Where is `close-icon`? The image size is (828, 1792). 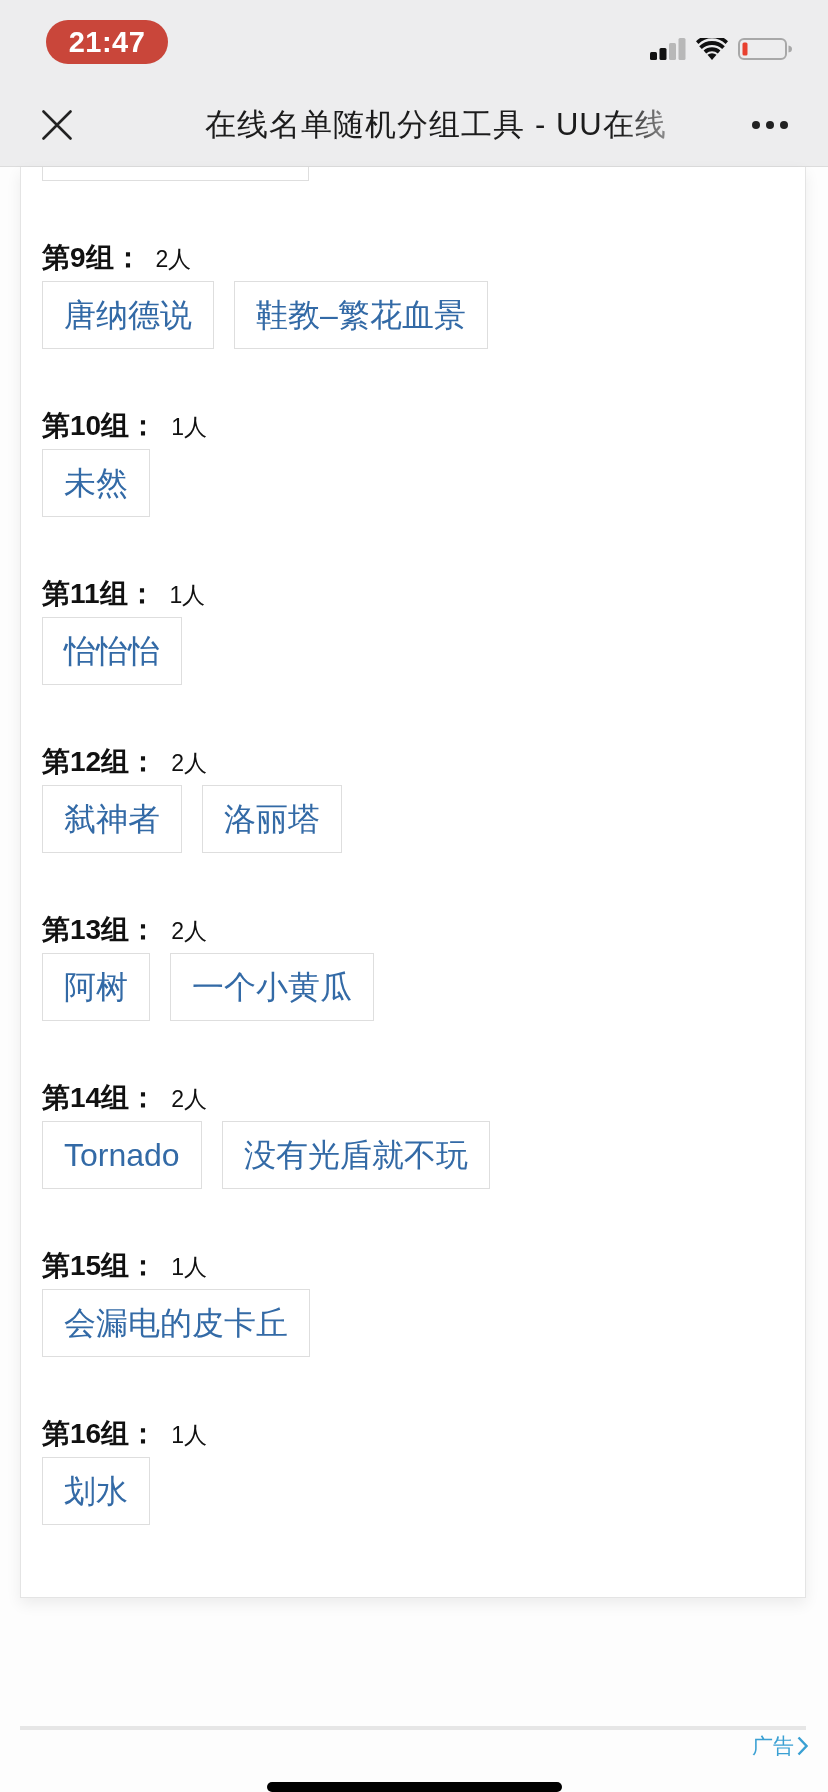
close-icon is located at coordinates (57, 125).